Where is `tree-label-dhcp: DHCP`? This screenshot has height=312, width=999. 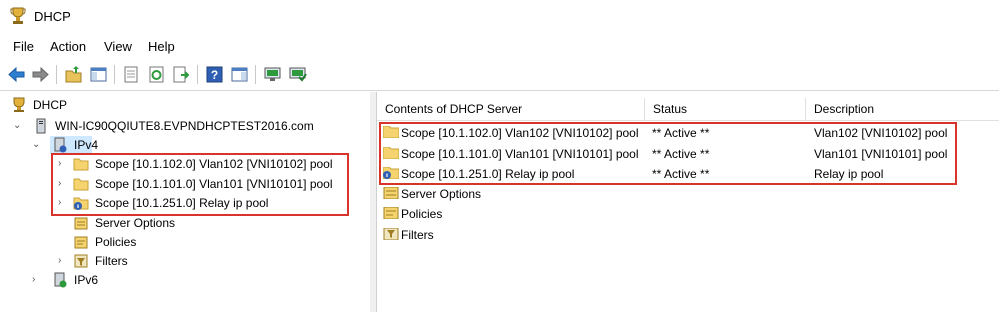
tree-label-dhcp: DHCP is located at coordinates (50, 105).